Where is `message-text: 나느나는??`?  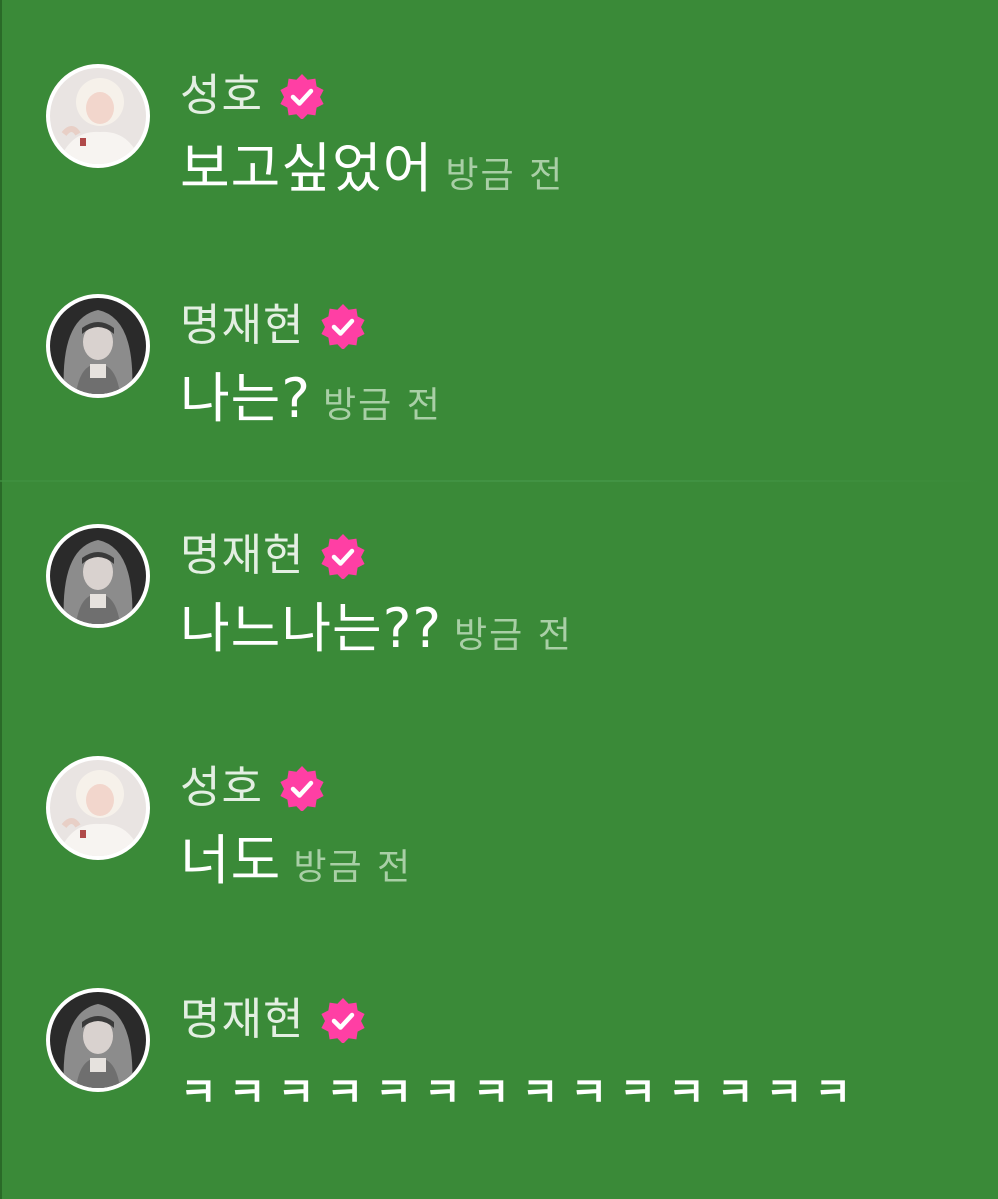 message-text: 나느나는?? is located at coordinates (311, 628).